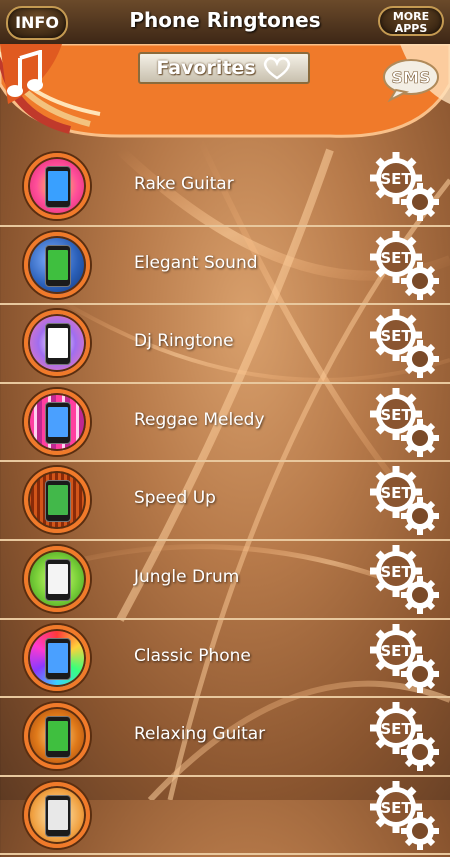  Describe the element at coordinates (25, 73) in the screenshot. I see `music-note-icon` at that location.